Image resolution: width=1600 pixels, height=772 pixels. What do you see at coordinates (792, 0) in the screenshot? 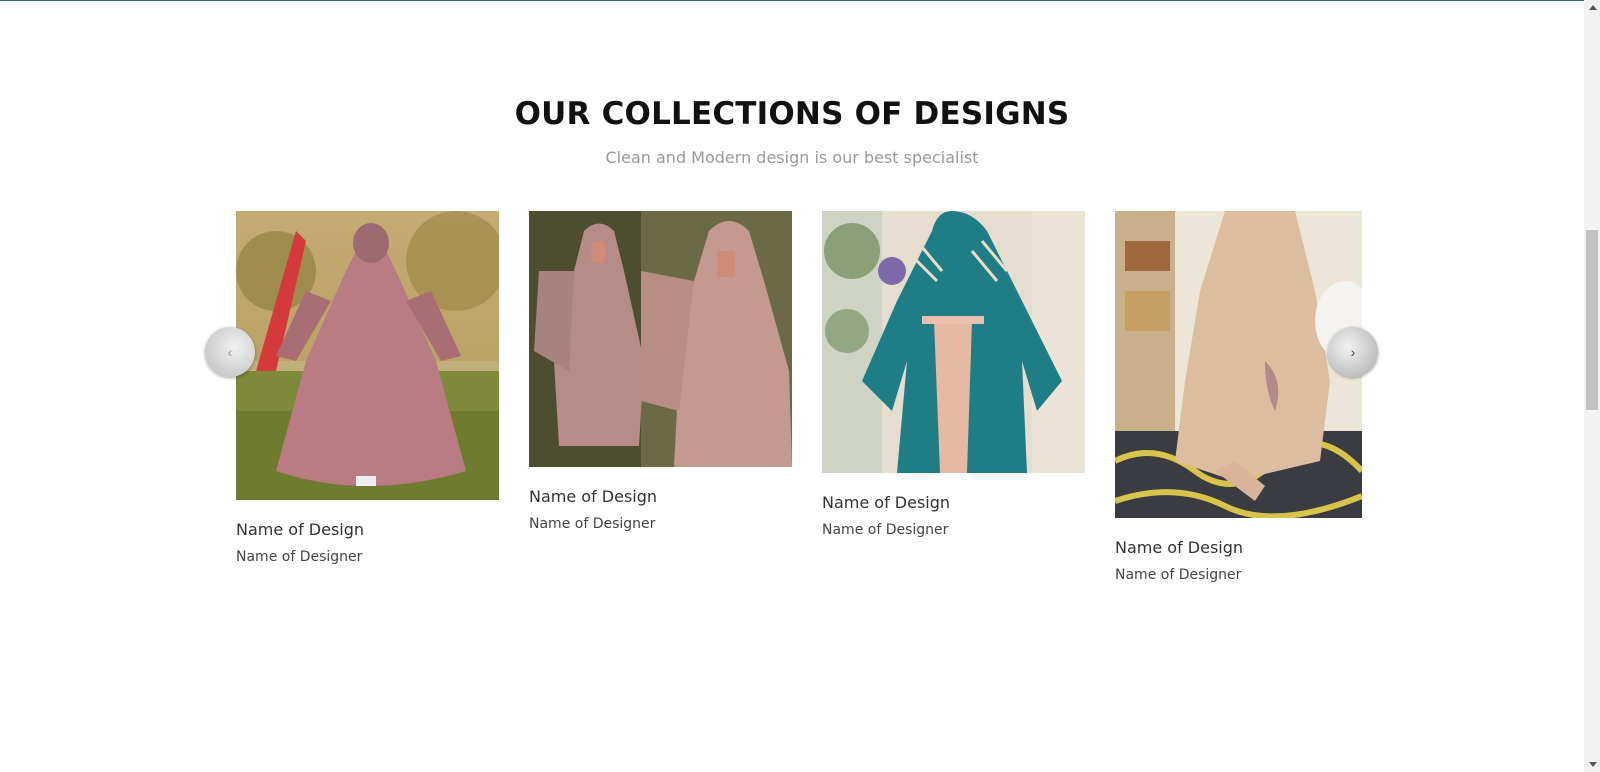
I see `top-border-line` at bounding box center [792, 0].